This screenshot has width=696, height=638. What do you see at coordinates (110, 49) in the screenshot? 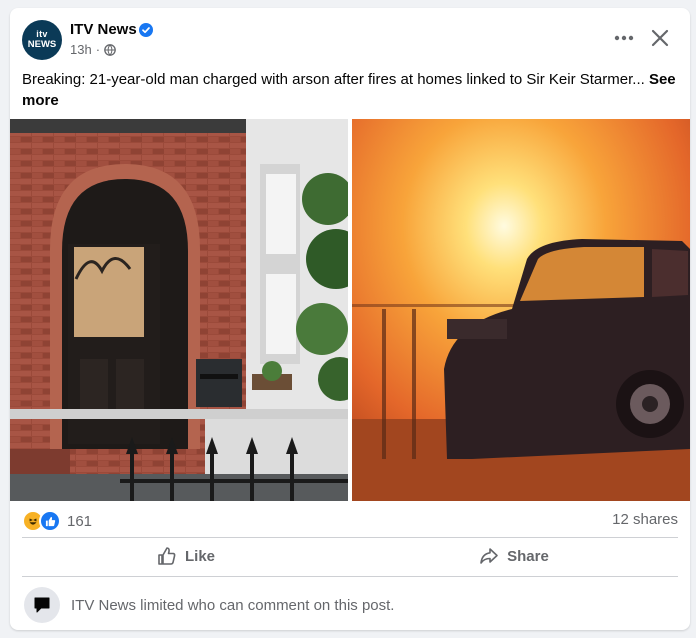
I see `globe-icon` at bounding box center [110, 49].